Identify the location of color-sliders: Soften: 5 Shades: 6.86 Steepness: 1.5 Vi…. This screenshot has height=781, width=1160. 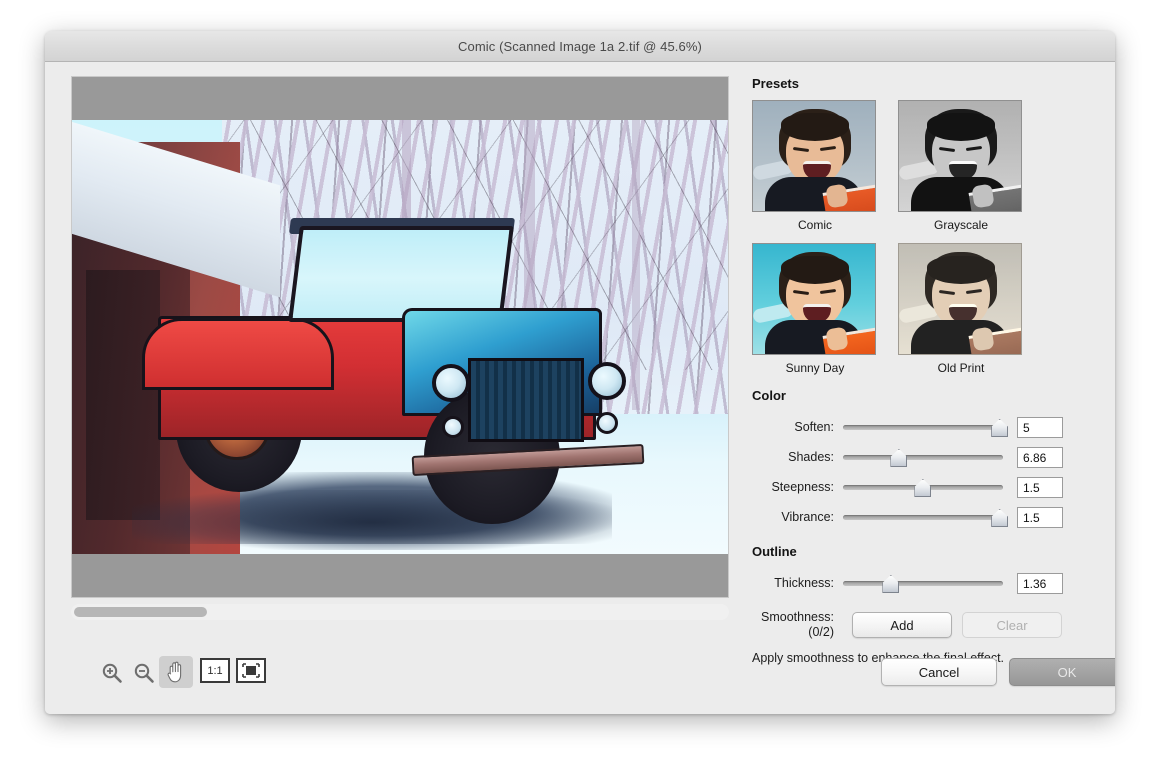
(923, 472).